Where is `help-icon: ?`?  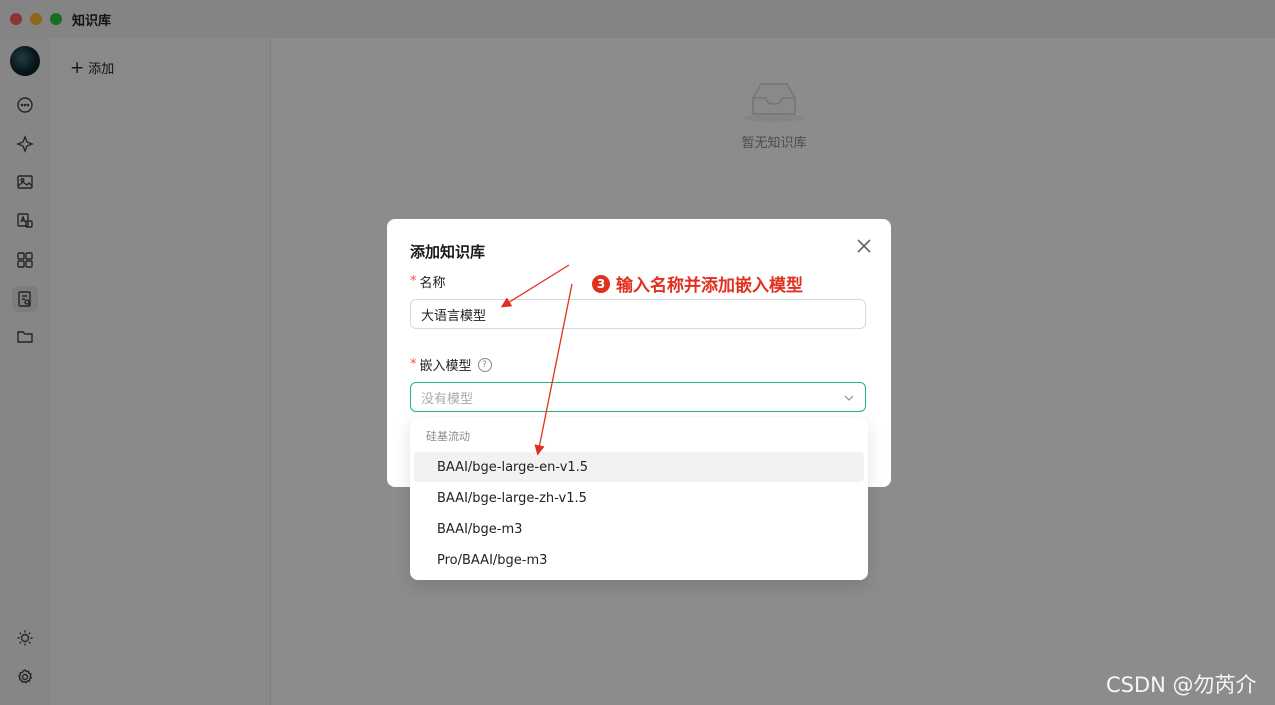
help-icon: ? is located at coordinates (484, 364).